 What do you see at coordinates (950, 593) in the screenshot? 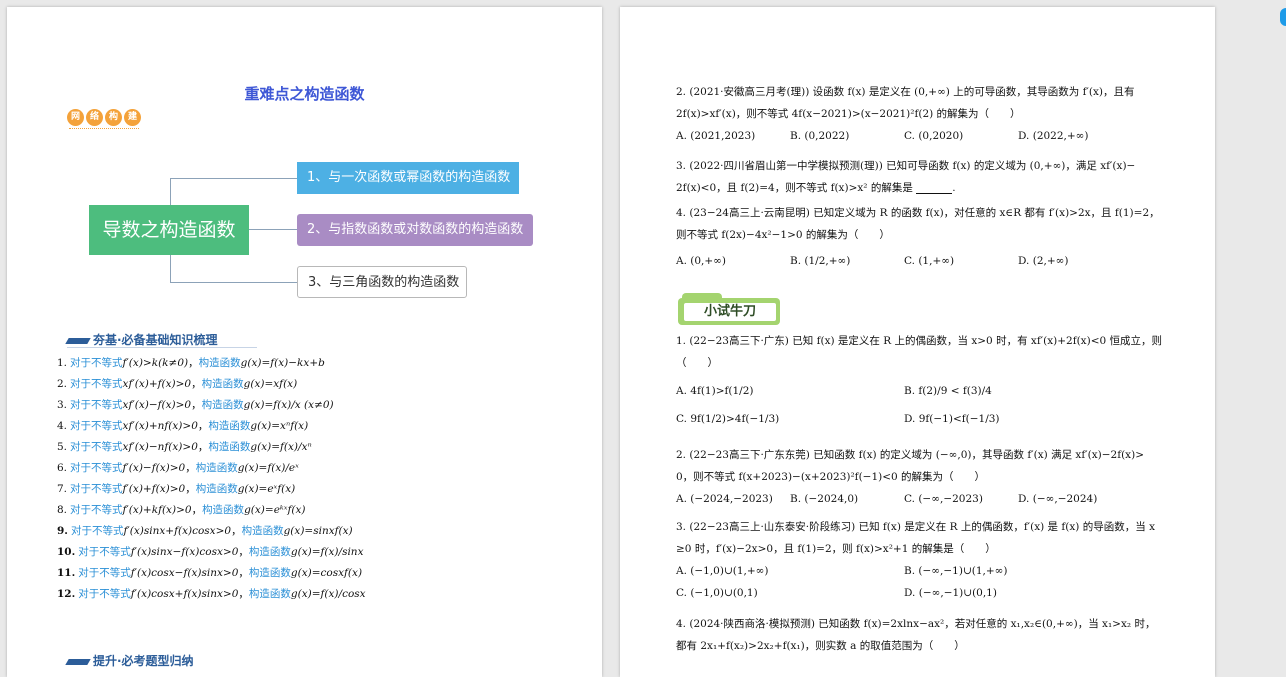
I see `option-d: D. (−∞,−1)∪(0,1)` at bounding box center [950, 593].